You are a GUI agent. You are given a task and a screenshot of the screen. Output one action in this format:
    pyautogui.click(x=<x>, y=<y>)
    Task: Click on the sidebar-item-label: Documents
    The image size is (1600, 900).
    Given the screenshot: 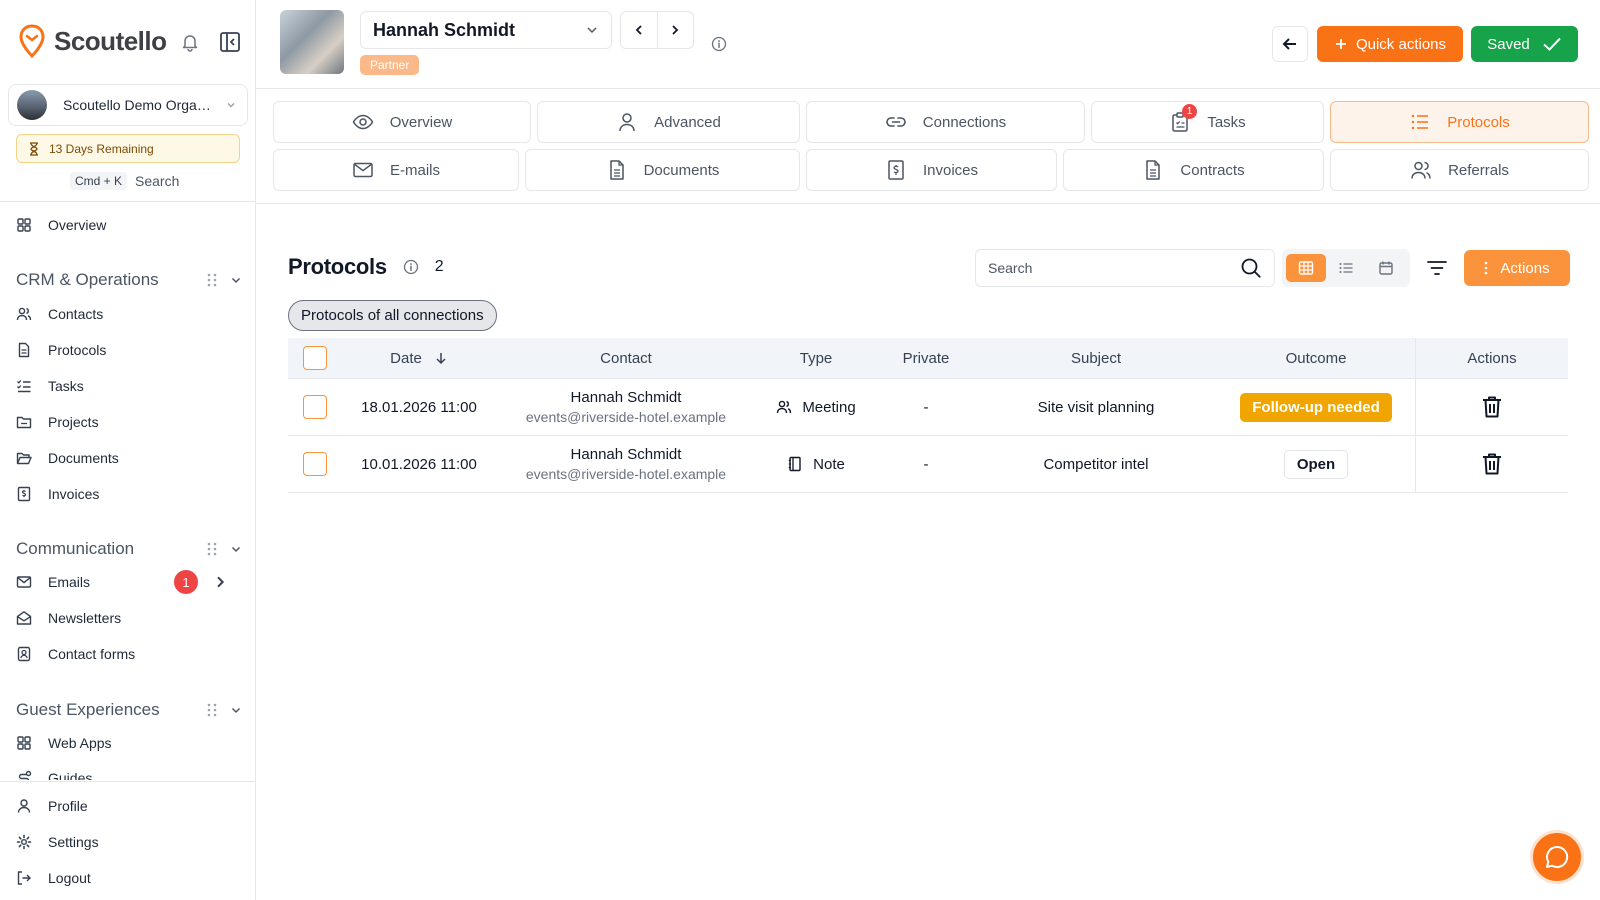 What is the action you would take?
    pyautogui.click(x=83, y=458)
    